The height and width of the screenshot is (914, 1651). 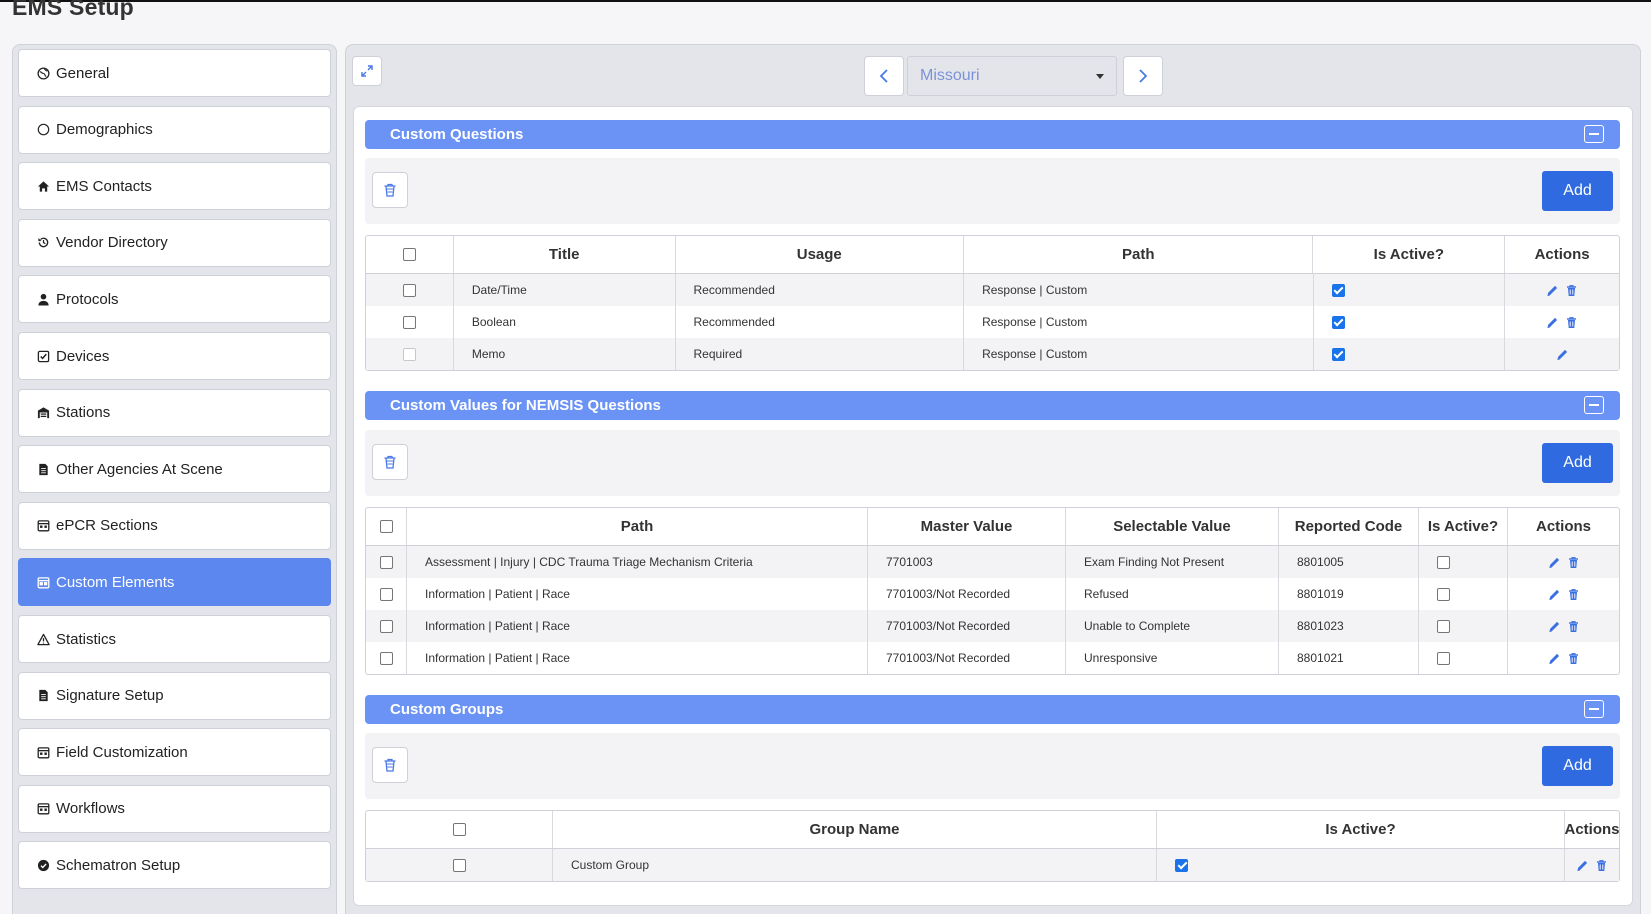 What do you see at coordinates (174, 525) in the screenshot?
I see `sidebar-item-epcr-sections: ePCR Sections` at bounding box center [174, 525].